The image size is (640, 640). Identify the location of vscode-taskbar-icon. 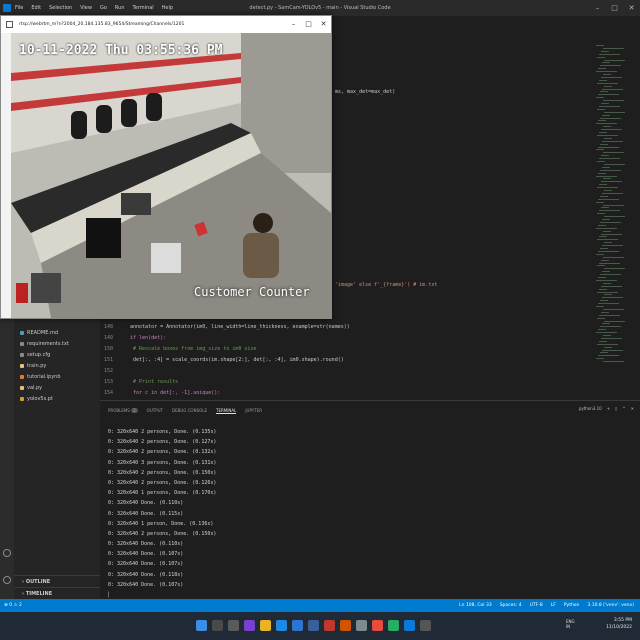
(409, 625).